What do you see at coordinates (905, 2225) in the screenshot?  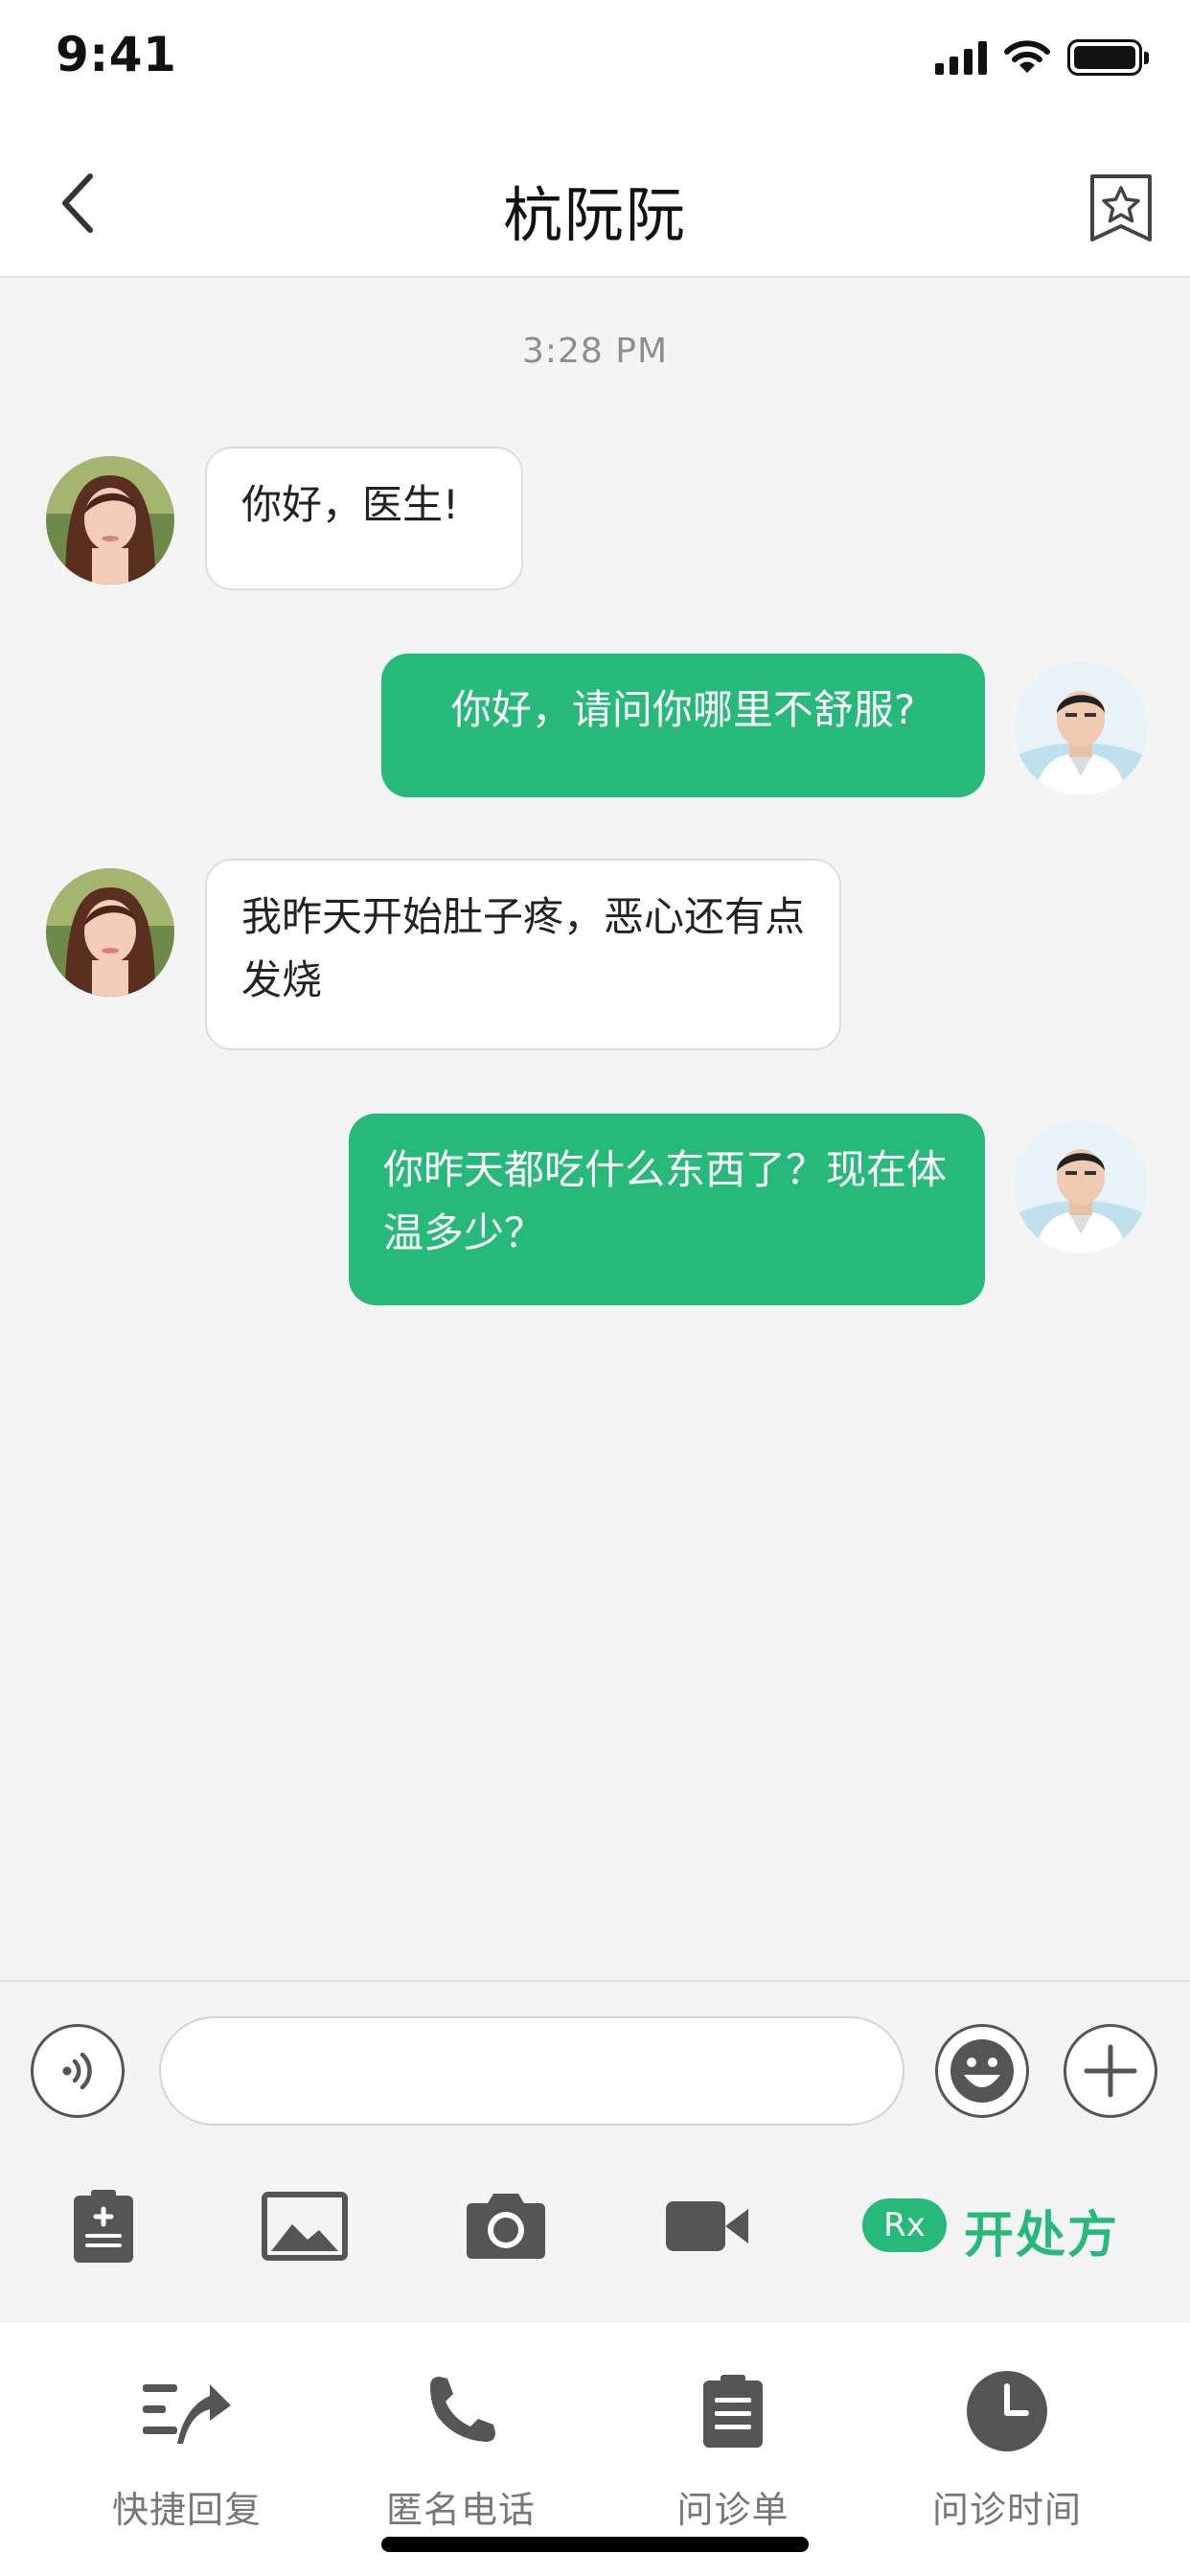 I see `prescription-badge: Rx` at bounding box center [905, 2225].